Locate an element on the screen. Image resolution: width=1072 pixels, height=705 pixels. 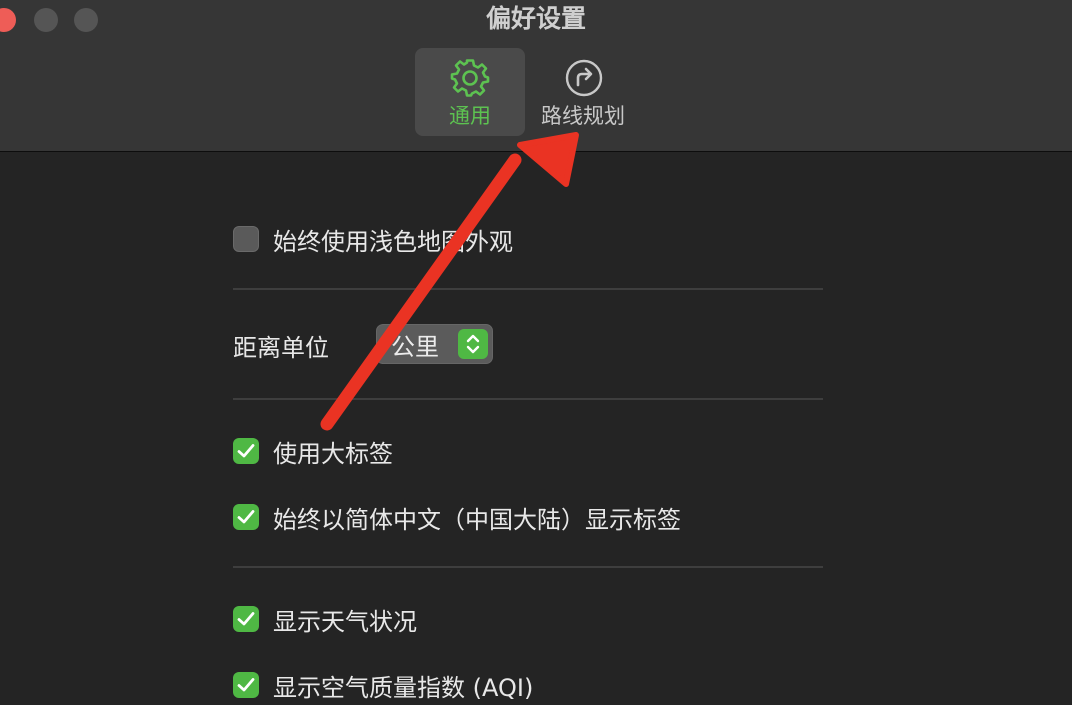
setting-large-labels: 使用大标签 is located at coordinates (313, 451).